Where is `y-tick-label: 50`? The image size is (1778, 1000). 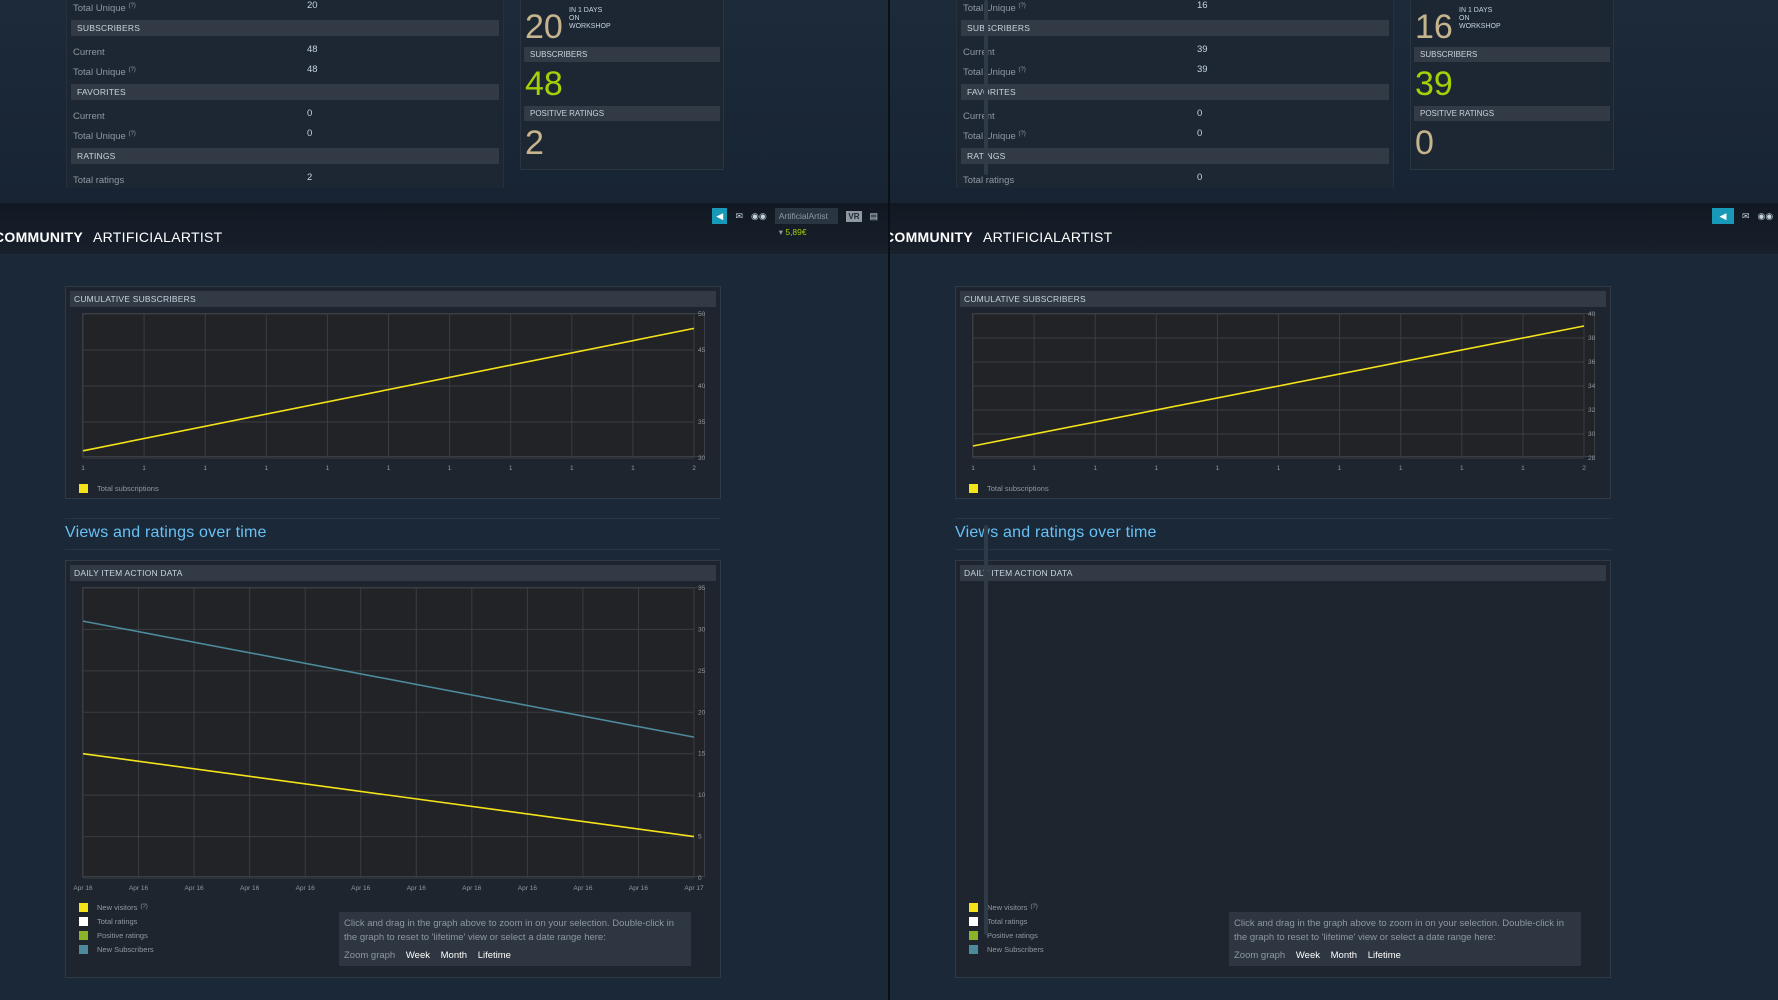
y-tick-label: 50 is located at coordinates (702, 314).